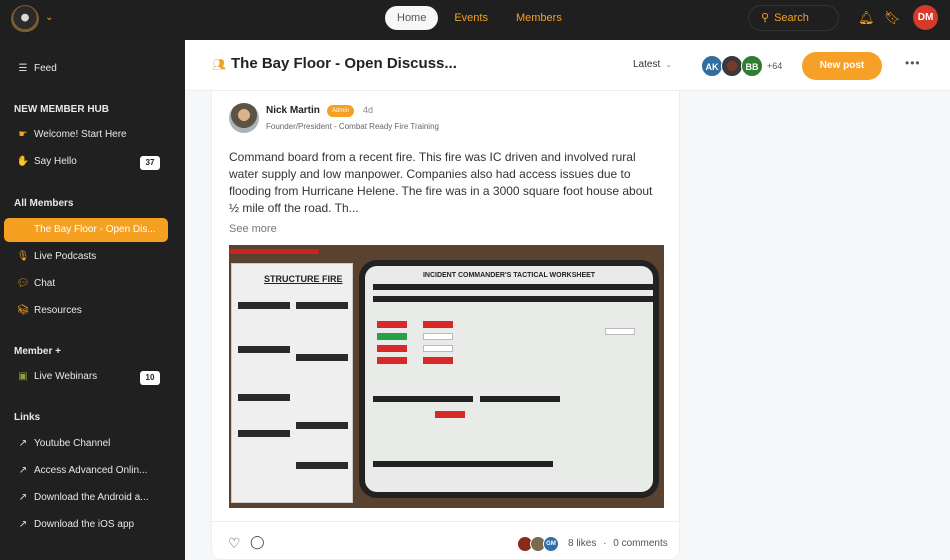  I want to click on books-icon: 📚︎, so click(23, 310).